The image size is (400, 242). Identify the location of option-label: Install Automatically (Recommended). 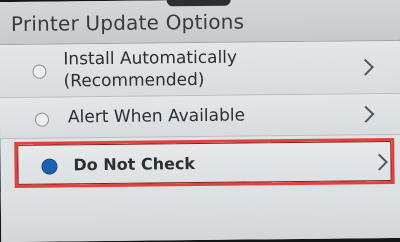
(150, 70).